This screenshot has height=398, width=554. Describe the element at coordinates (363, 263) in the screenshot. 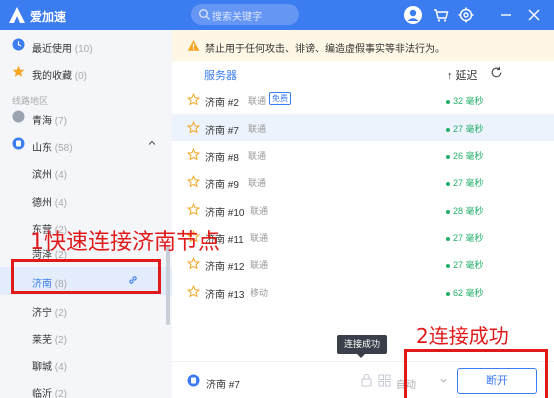

I see `server-row: 济南 #12 联通 27 毫秒` at that location.